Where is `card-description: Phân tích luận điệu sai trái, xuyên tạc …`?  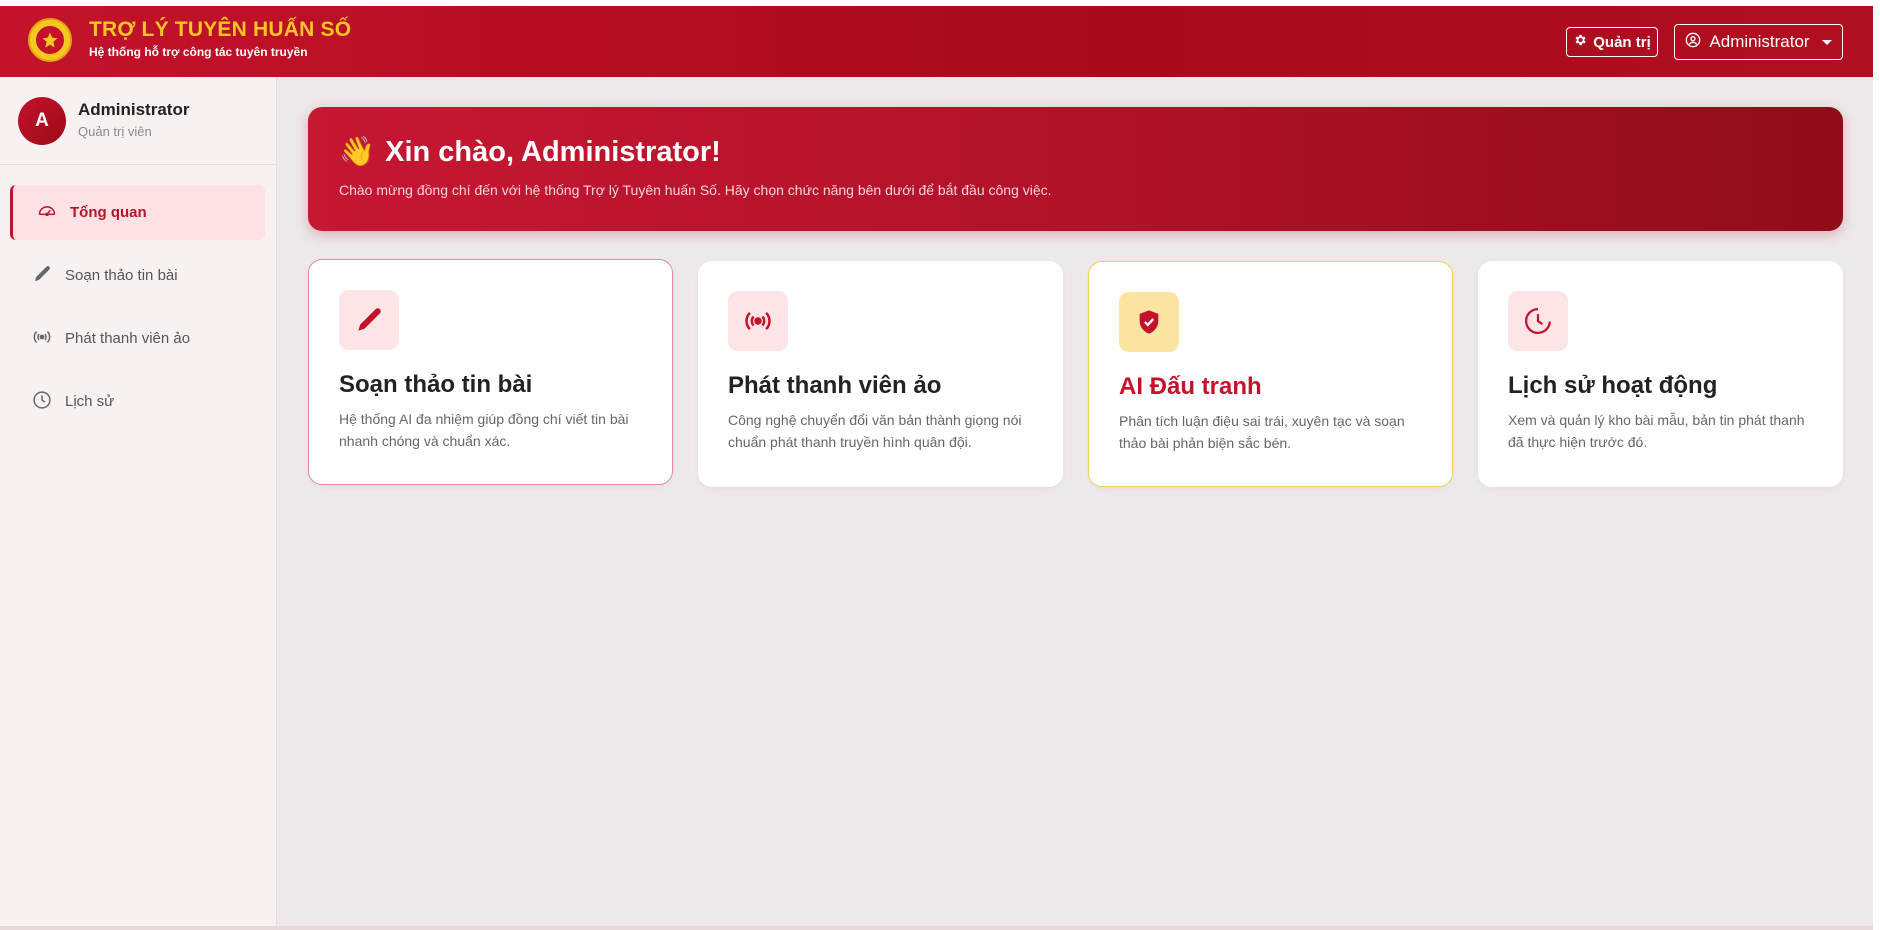
card-description: Phân tích luận điệu sai trái, xuyên tạc … is located at coordinates (1262, 432).